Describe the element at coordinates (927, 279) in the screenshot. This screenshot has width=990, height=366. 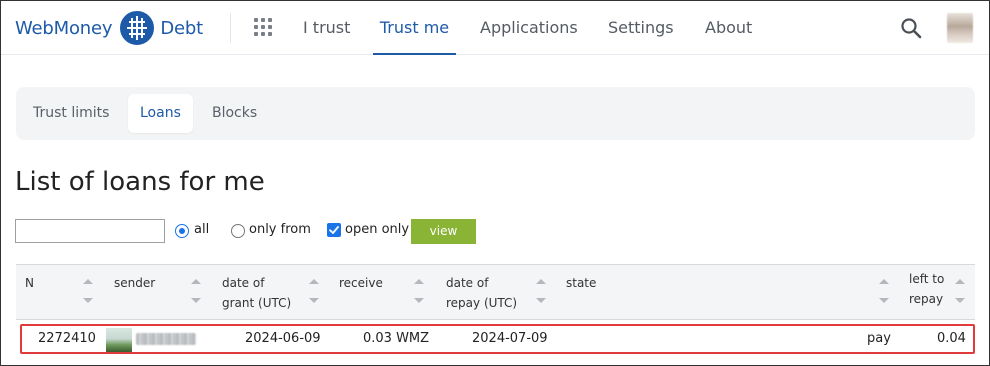
I see `col-left-line1: left to` at that location.